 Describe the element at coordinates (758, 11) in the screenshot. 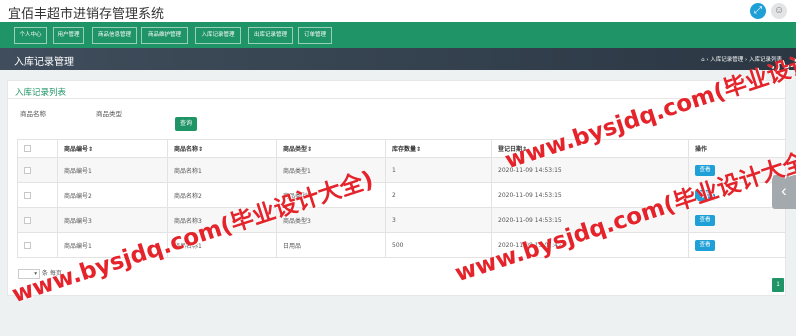

I see `expand-icon: ⤢` at that location.